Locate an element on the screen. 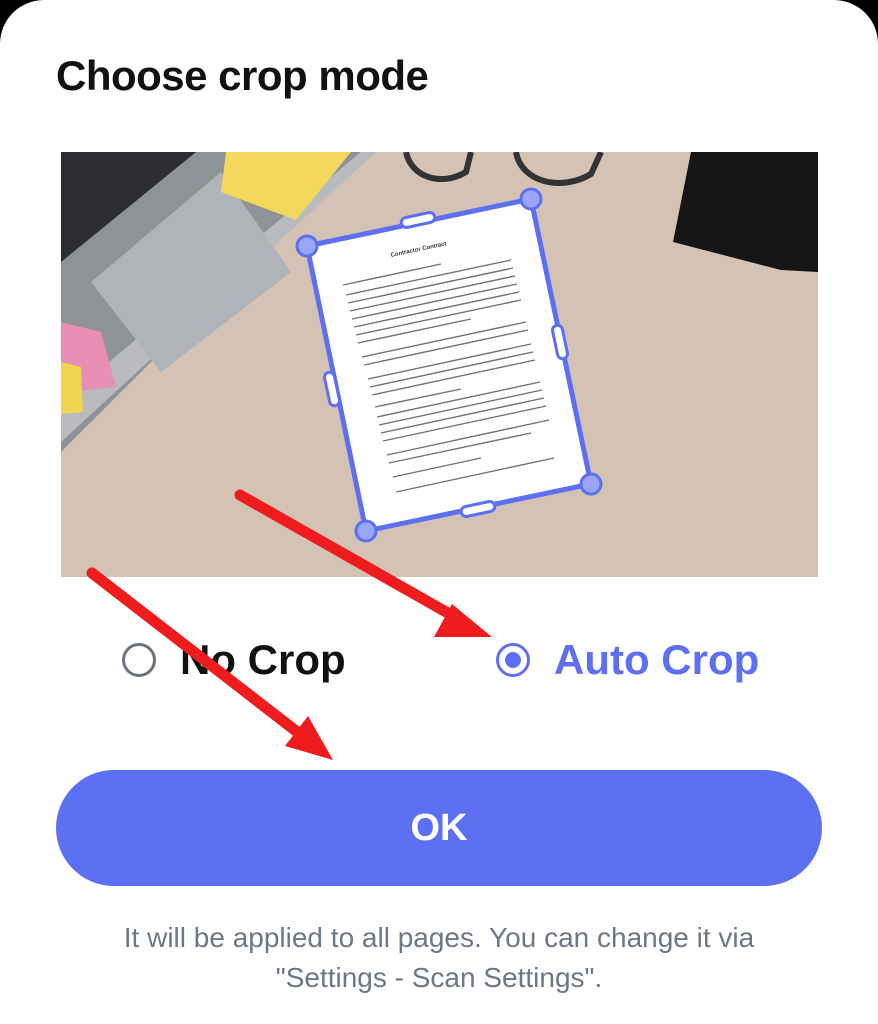 Image resolution: width=878 pixels, height=1024 pixels. dialog-title: Choose crop mode is located at coordinates (242, 75).